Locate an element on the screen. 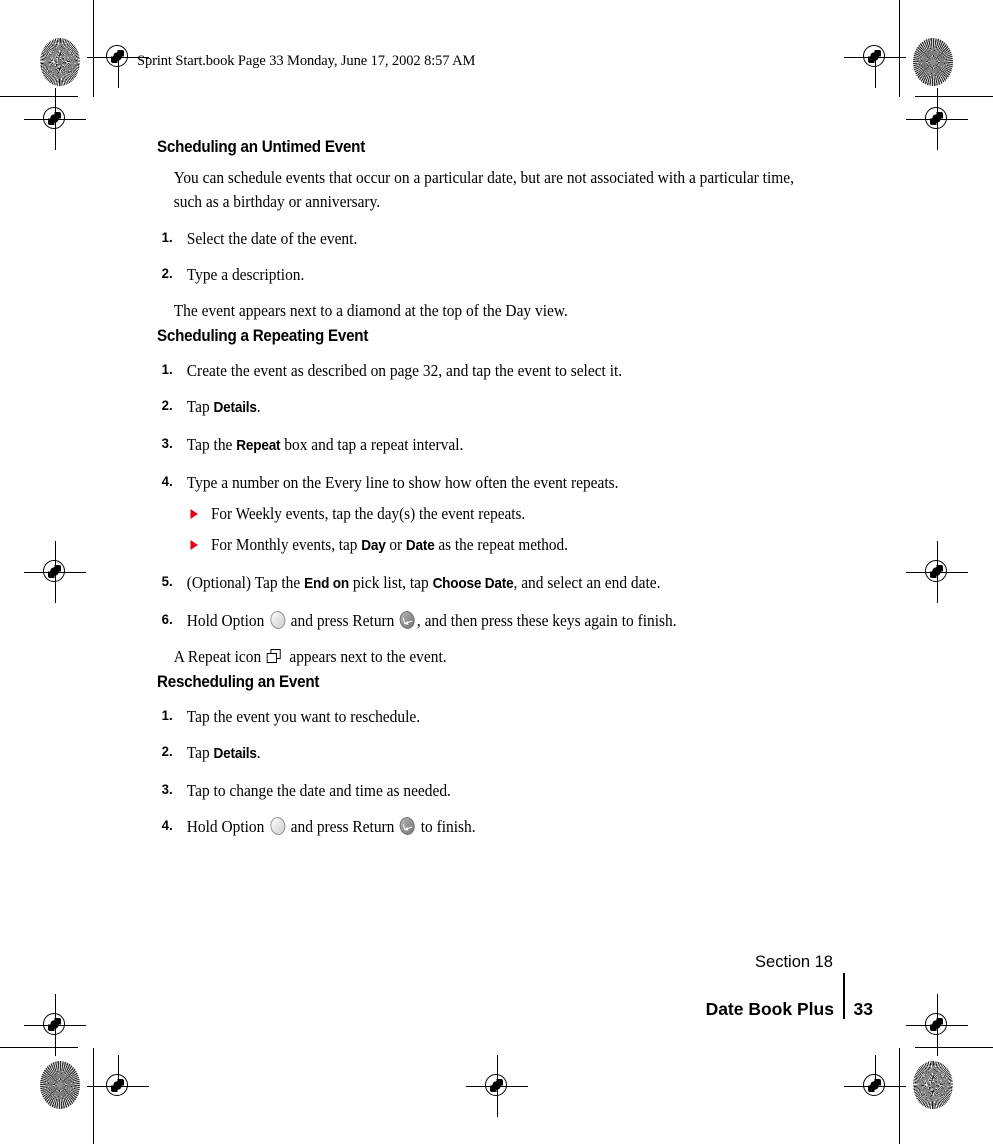  repeat-icon is located at coordinates (274, 656).